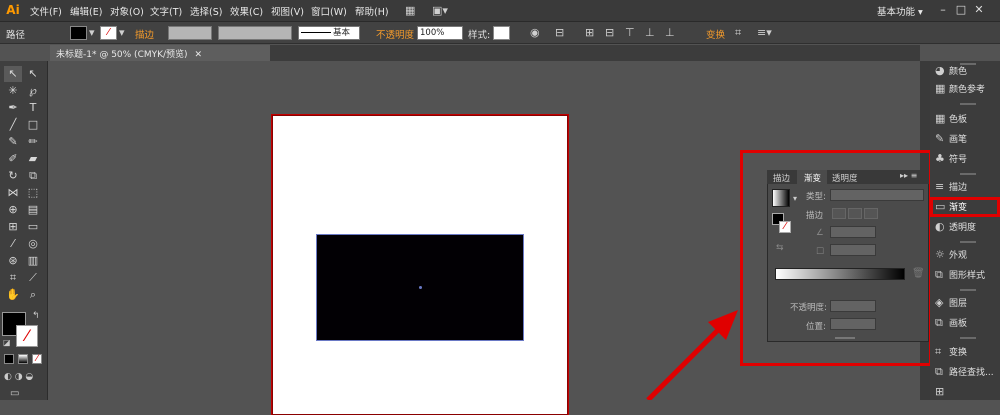 This screenshot has width=1000, height=415. I want to click on dock-swatches: ▦ 色板, so click(967, 119).